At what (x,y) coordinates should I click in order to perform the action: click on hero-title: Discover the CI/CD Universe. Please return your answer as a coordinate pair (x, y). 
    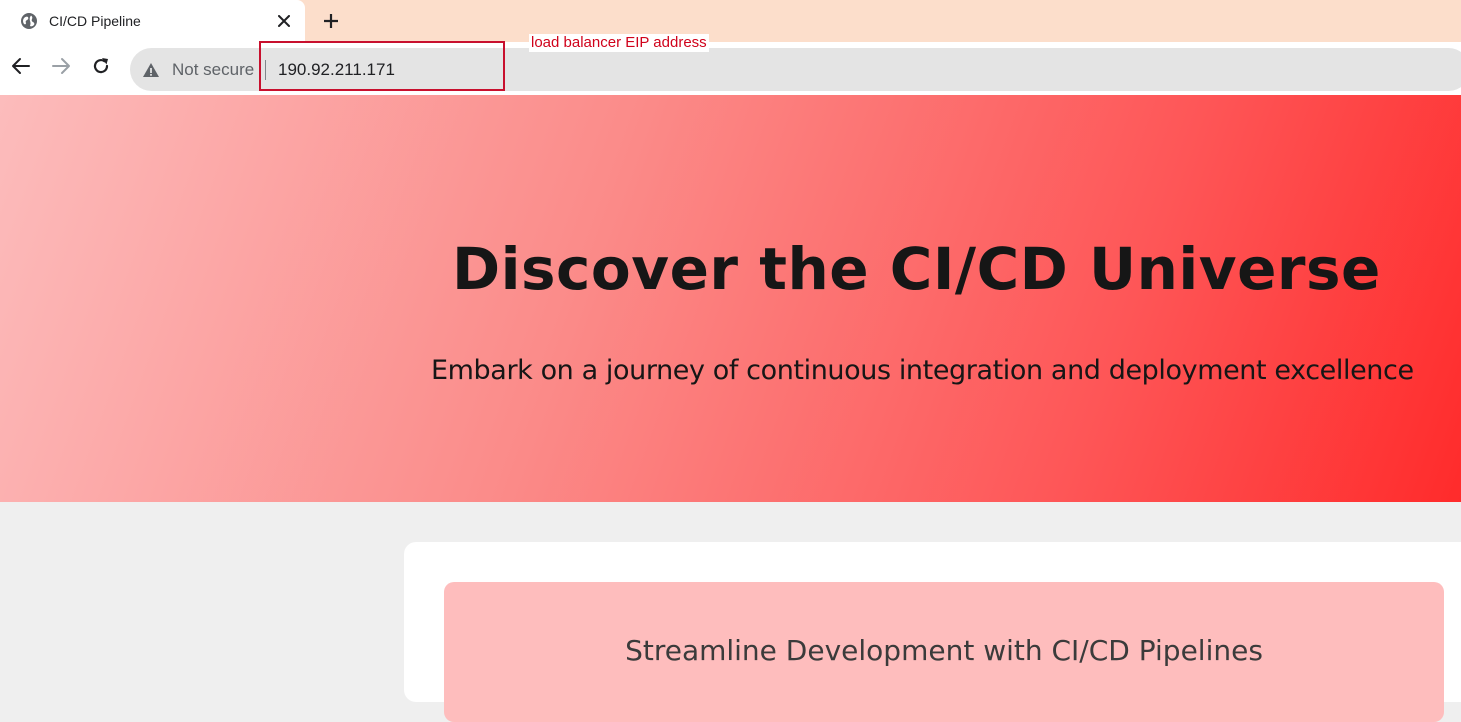
    Looking at the image, I should click on (916, 269).